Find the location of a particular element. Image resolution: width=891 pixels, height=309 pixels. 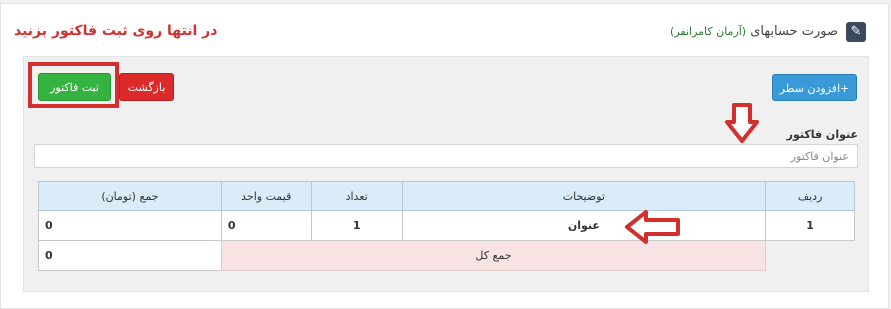

table-header-row: ردیف توضیحات تعداد قیمت واحد جمع (تومان) is located at coordinates (446, 196).